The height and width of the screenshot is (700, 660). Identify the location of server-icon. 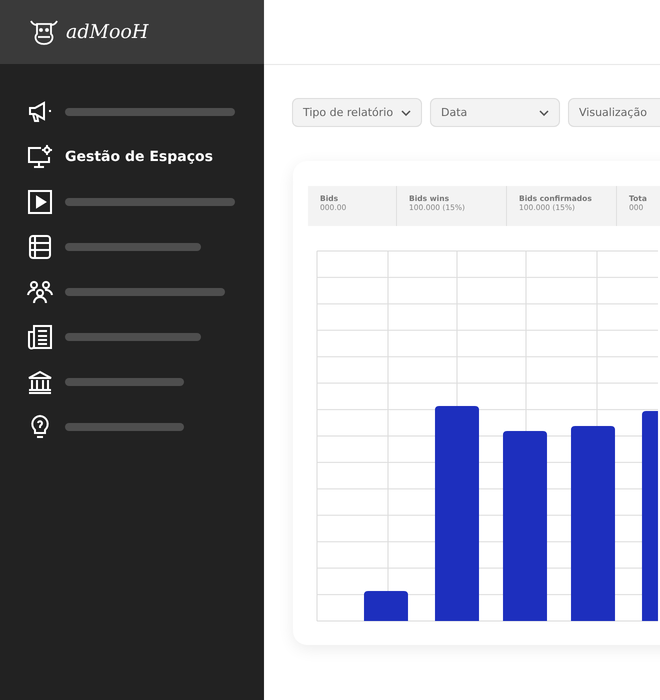
(40, 247).